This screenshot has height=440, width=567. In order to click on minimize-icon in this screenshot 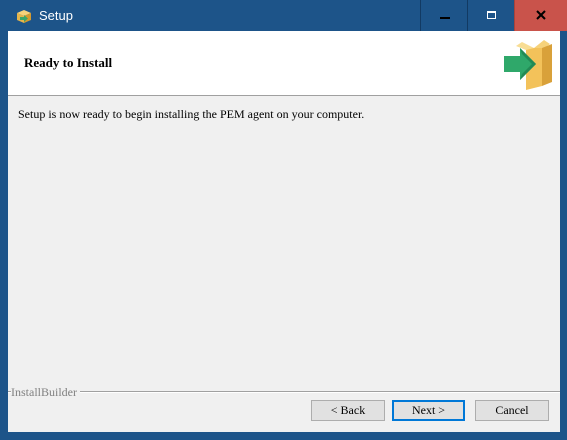, I will do `click(445, 18)`.